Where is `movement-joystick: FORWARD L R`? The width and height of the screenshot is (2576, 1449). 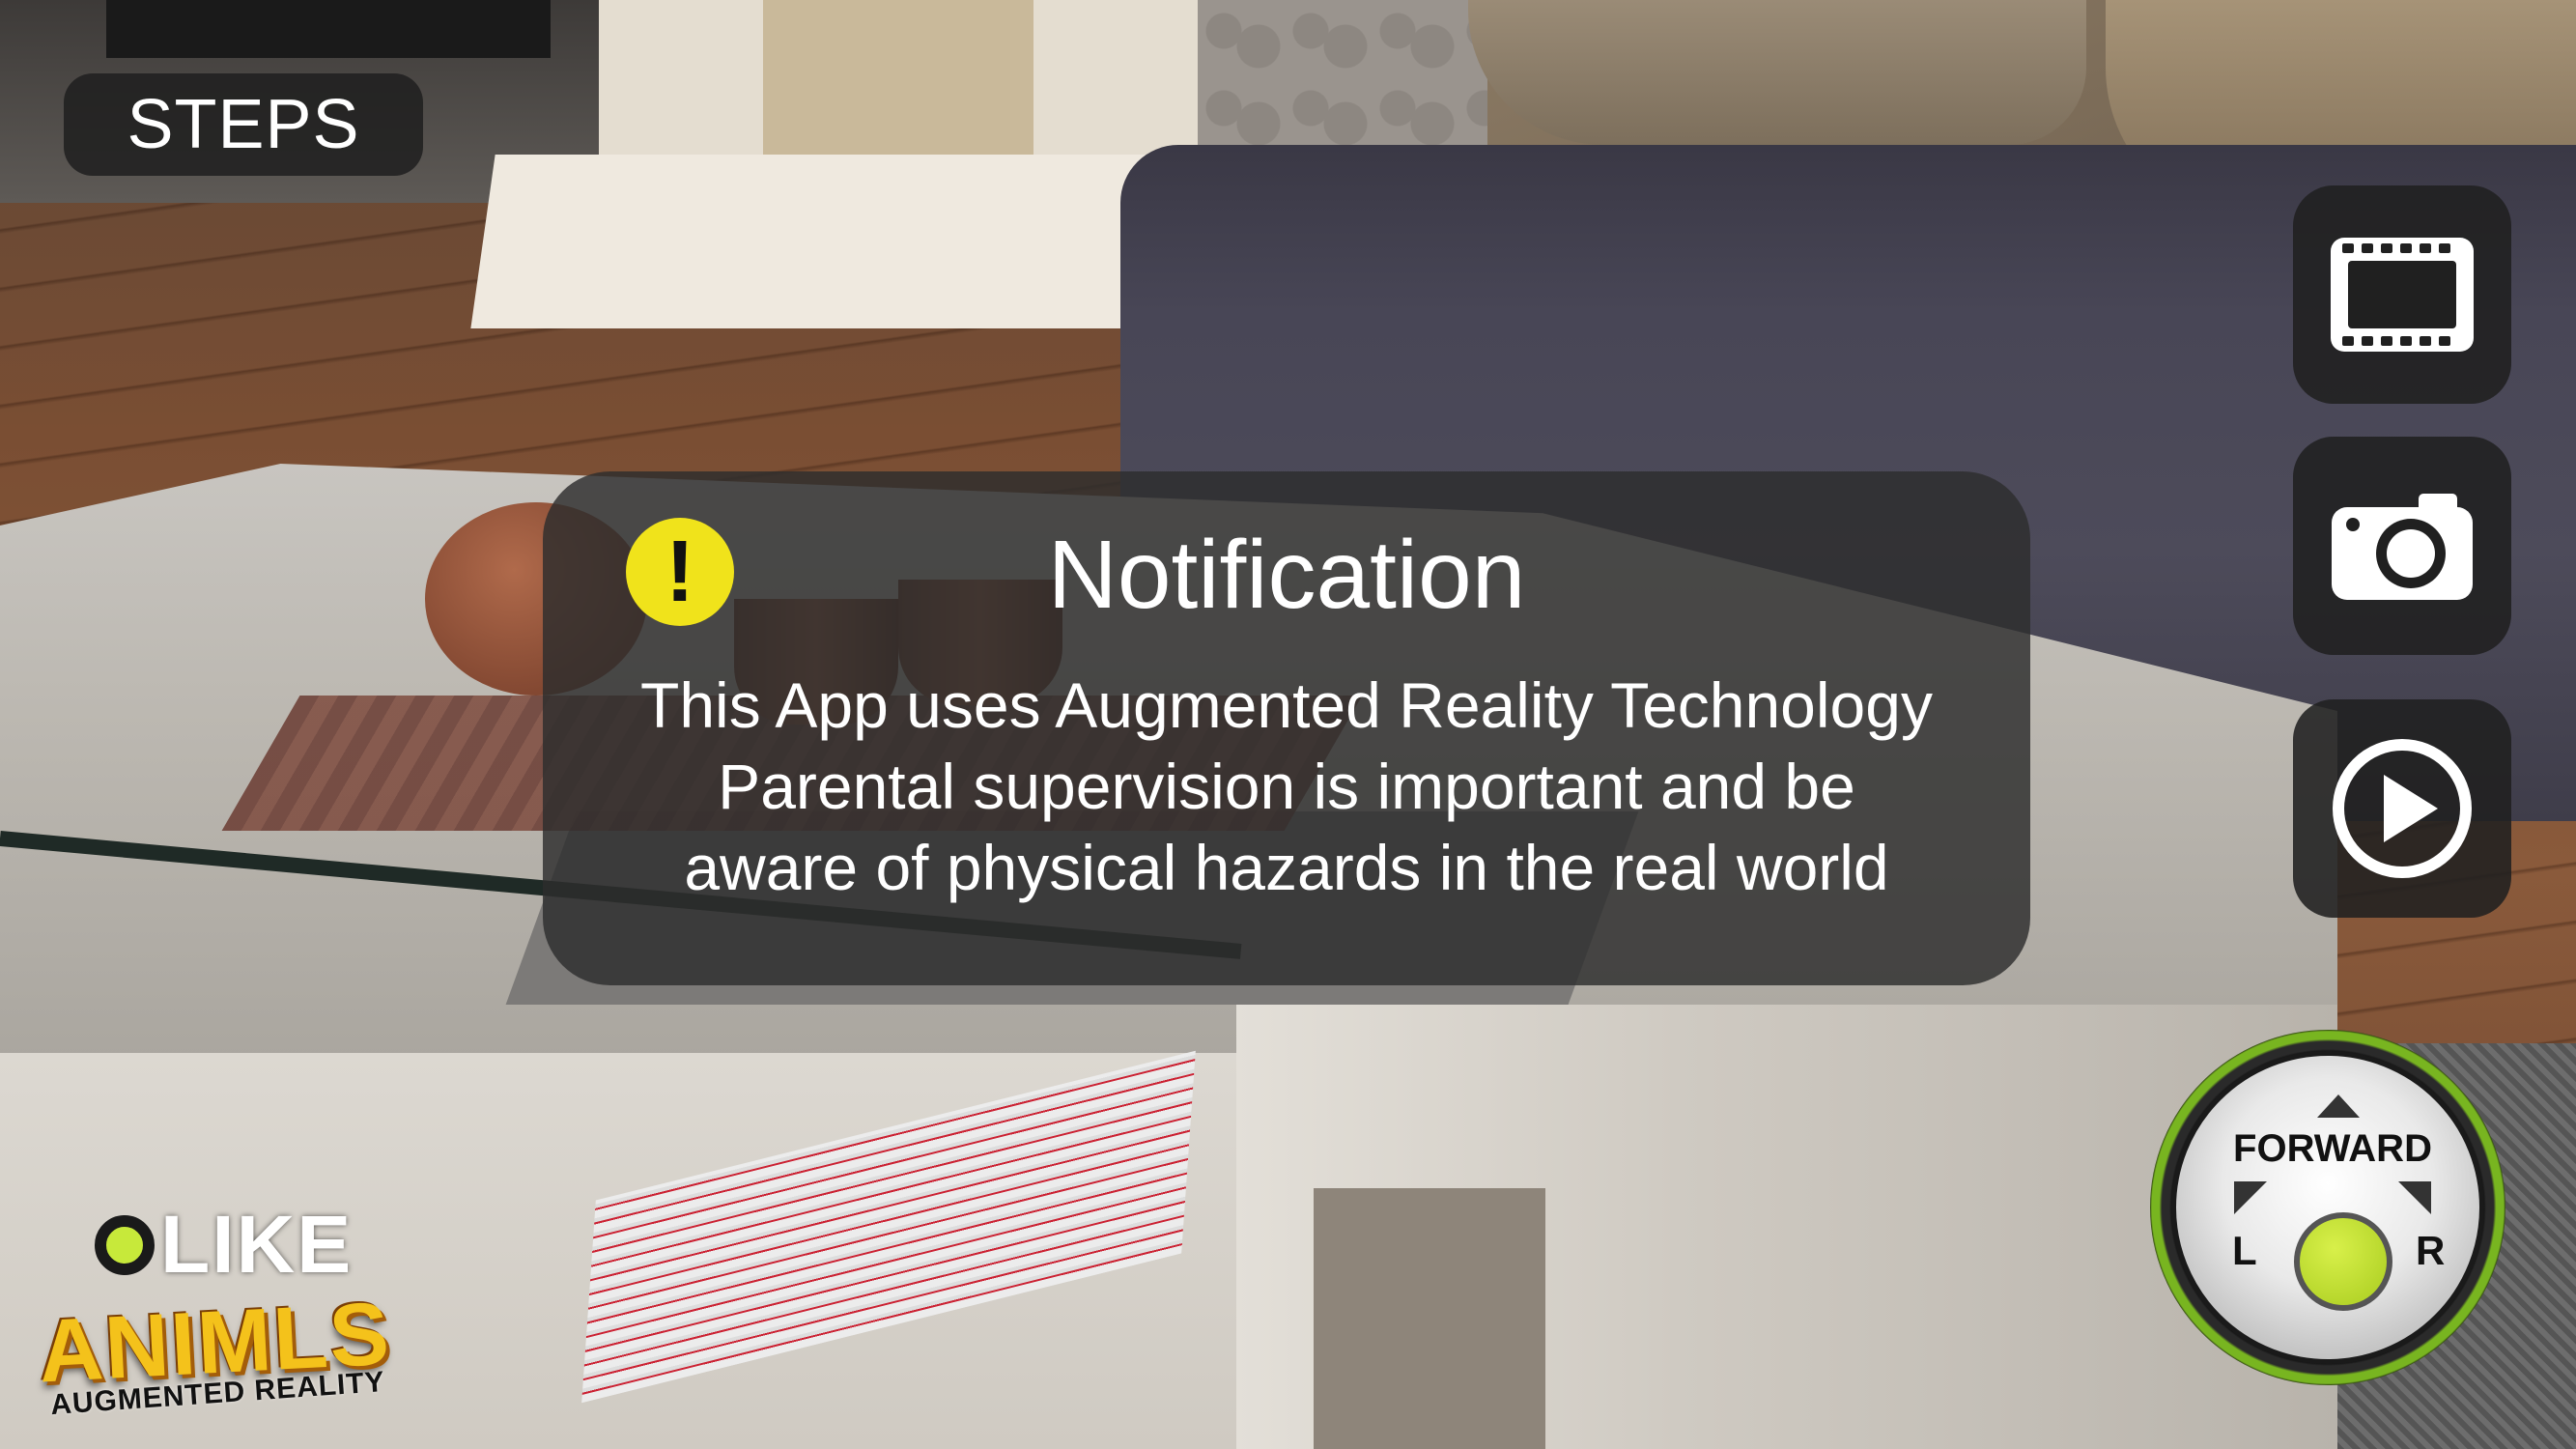
movement-joystick: FORWARD L R is located at coordinates (2327, 1207).